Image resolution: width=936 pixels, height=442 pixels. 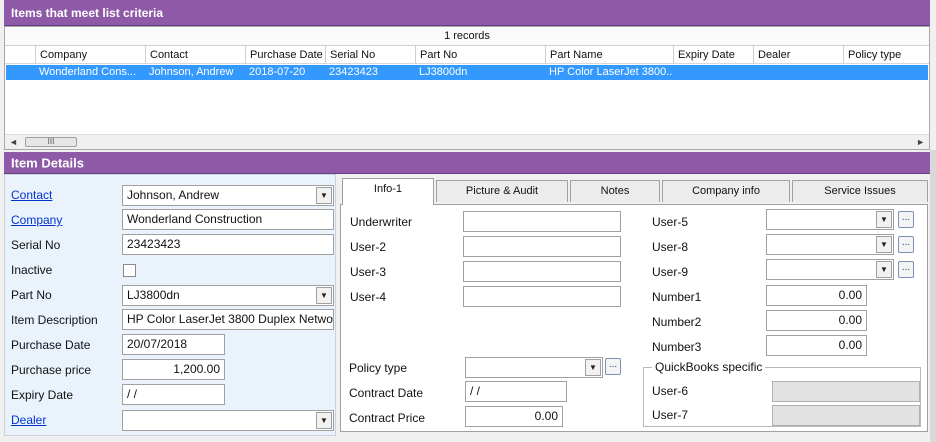 I want to click on cell-dealer, so click(x=798, y=72).